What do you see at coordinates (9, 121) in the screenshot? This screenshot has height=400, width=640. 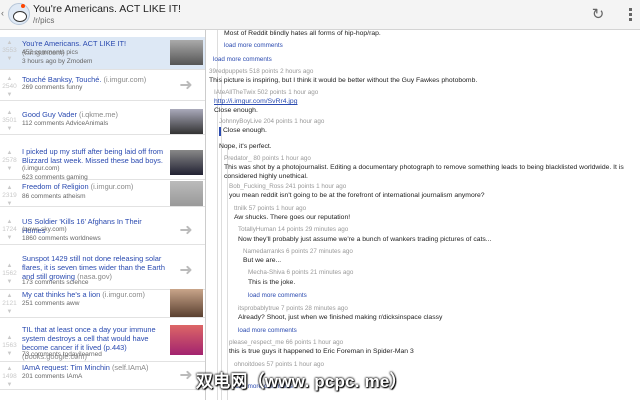 I see `vote-control: ▲ 3501 ▼` at bounding box center [9, 121].